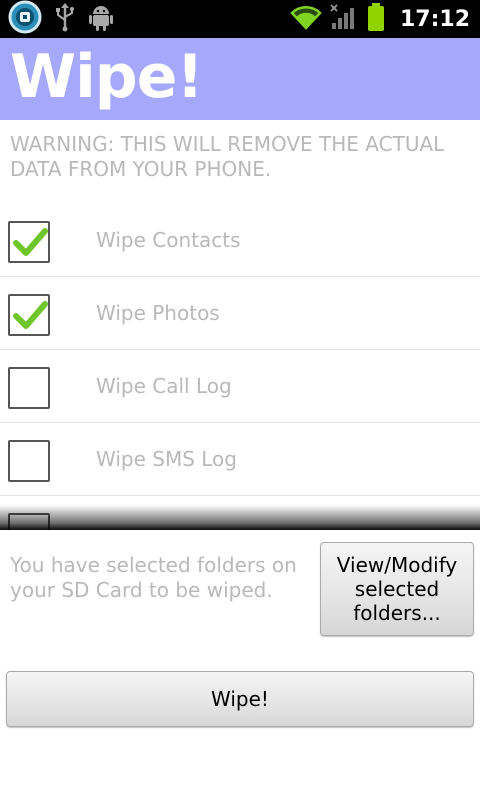 The image size is (480, 800). Describe the element at coordinates (158, 313) in the screenshot. I see `option-label: Wipe Photos` at that location.